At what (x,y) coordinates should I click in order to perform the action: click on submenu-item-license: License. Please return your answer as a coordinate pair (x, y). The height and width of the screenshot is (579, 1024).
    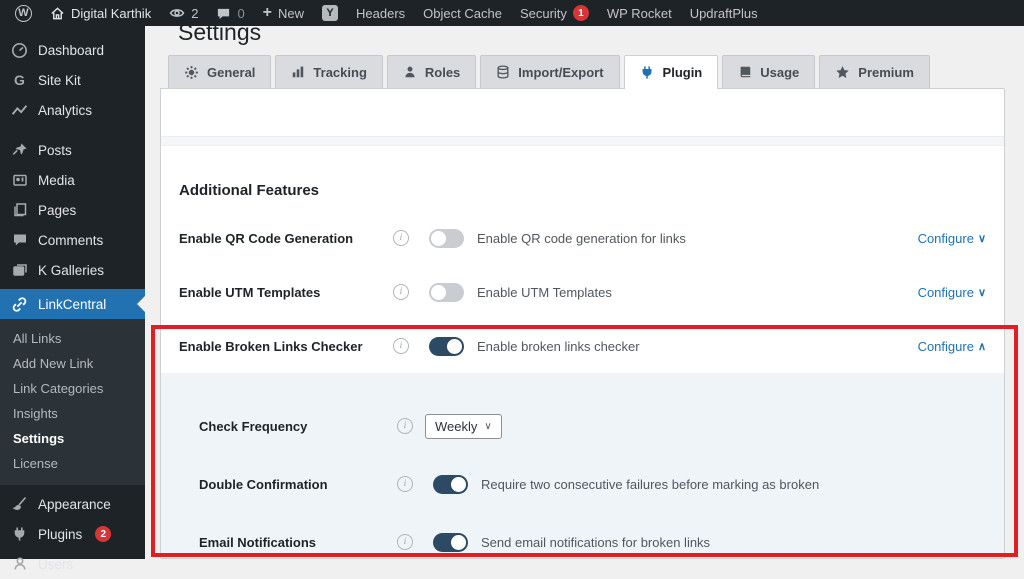
    Looking at the image, I should click on (72, 463).